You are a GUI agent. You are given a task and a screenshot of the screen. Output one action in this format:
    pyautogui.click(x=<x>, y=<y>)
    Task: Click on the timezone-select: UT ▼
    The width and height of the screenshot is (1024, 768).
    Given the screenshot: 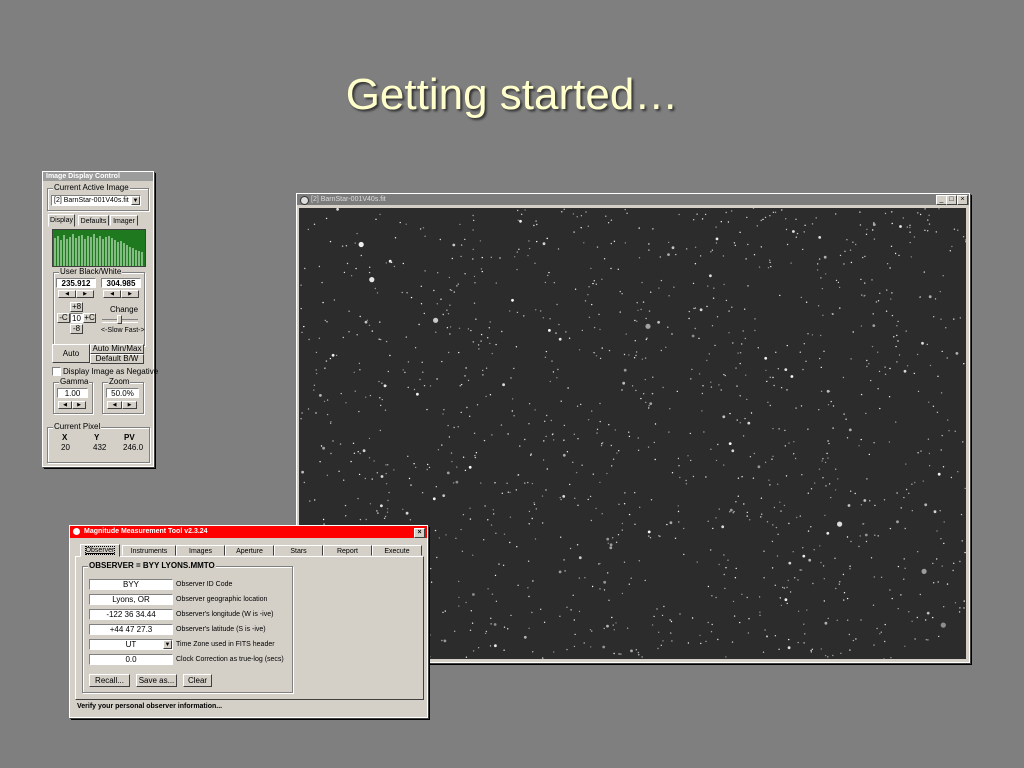 What is the action you would take?
    pyautogui.click(x=131, y=644)
    